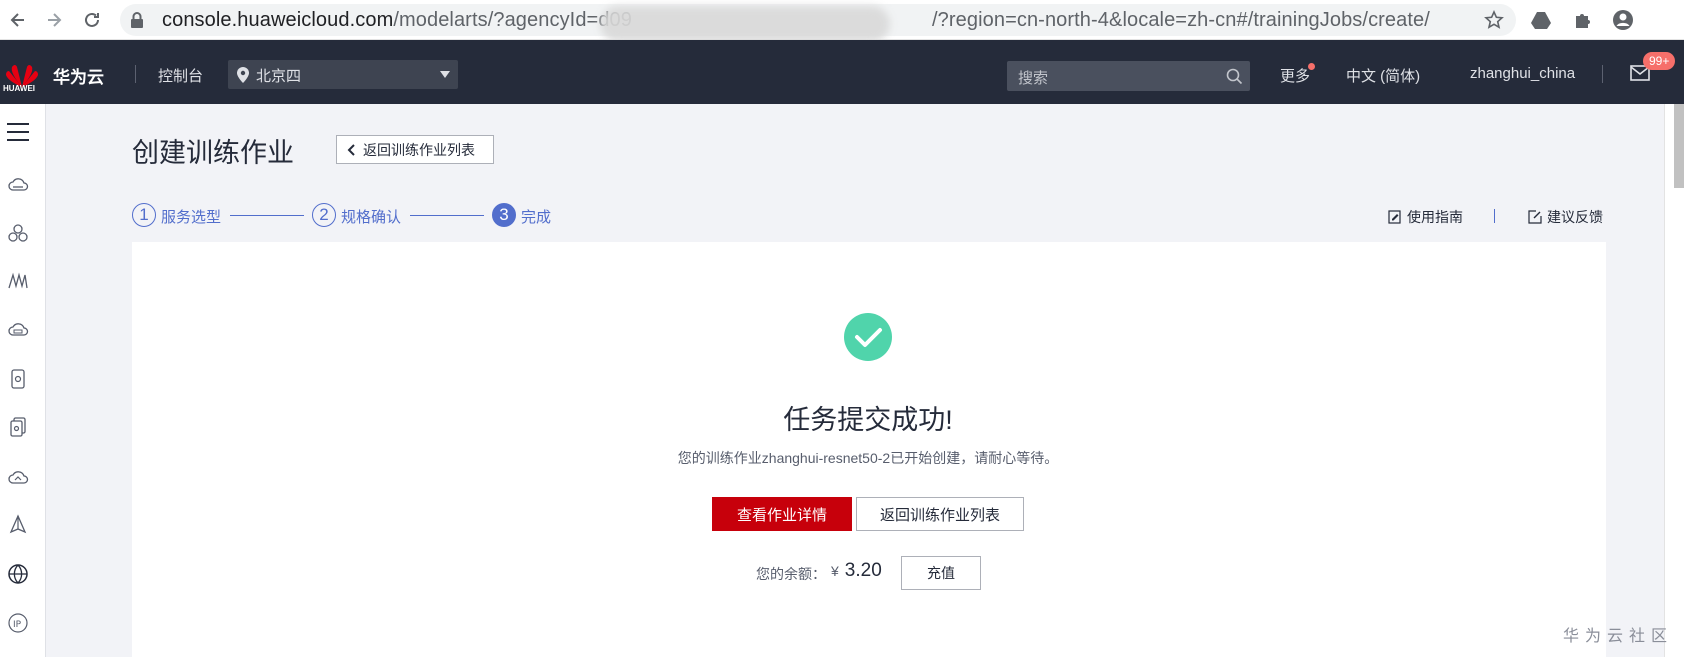  Describe the element at coordinates (92, 20) in the screenshot. I see `reload-icon` at that location.